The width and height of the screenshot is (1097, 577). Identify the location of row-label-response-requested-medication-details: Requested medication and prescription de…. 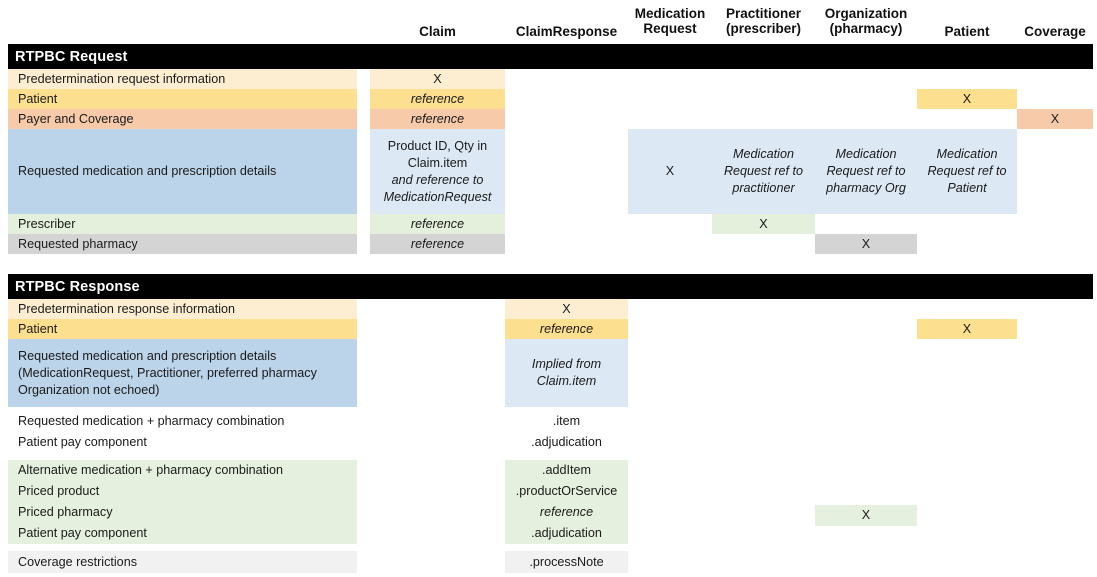
(182, 373).